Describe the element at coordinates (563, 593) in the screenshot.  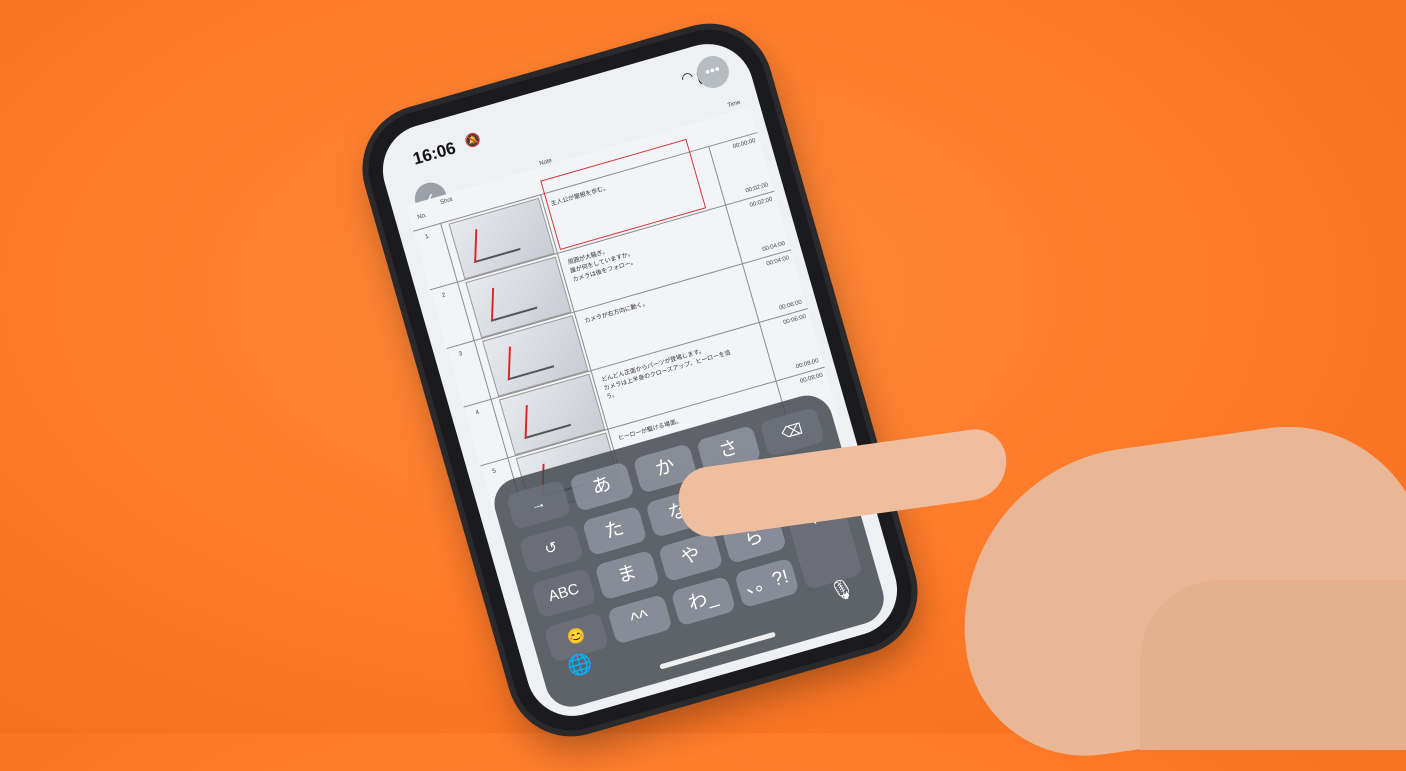
I see `abc-key: ABC` at that location.